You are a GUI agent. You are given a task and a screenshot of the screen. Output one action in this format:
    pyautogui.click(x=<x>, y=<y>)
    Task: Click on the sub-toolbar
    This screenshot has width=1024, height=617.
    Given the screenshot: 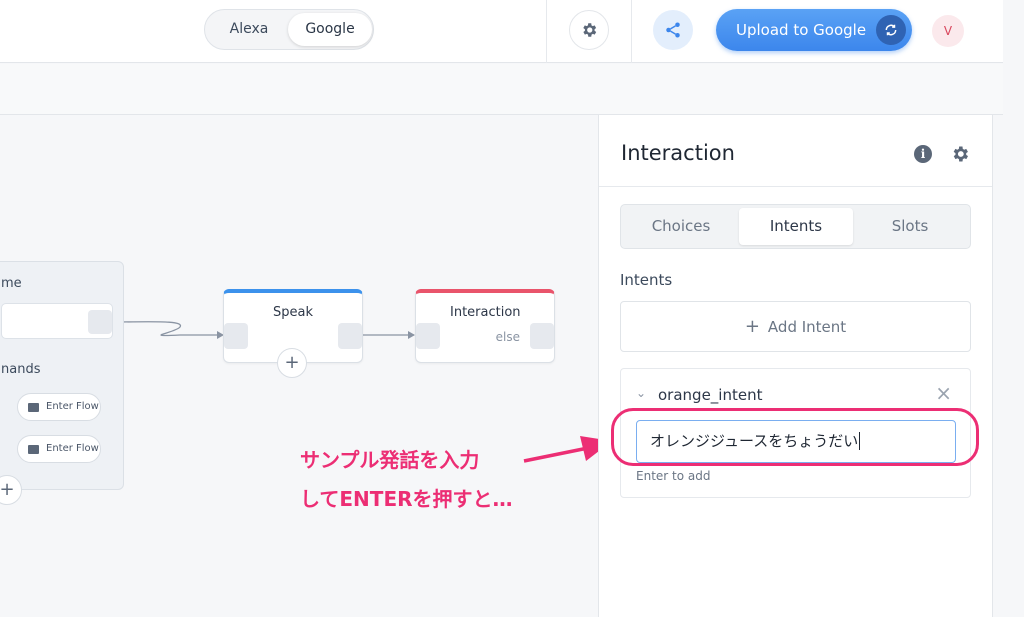 What is the action you would take?
    pyautogui.click(x=501, y=89)
    